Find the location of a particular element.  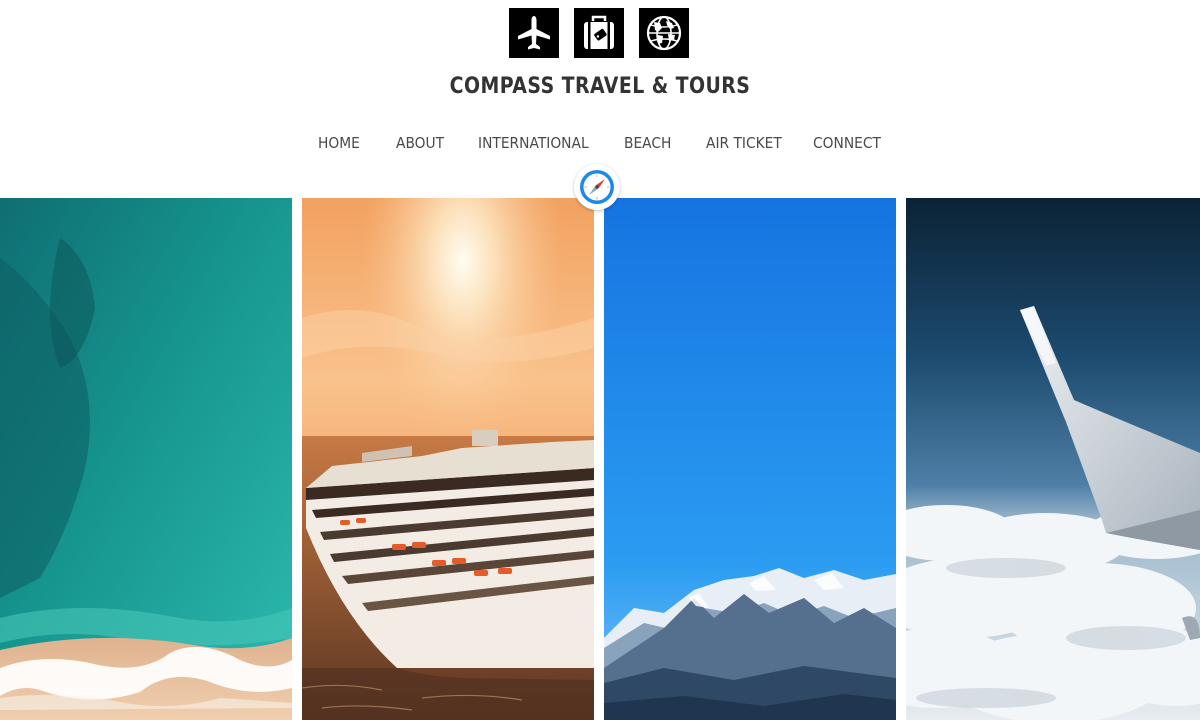

compass-badge is located at coordinates (597, 187).